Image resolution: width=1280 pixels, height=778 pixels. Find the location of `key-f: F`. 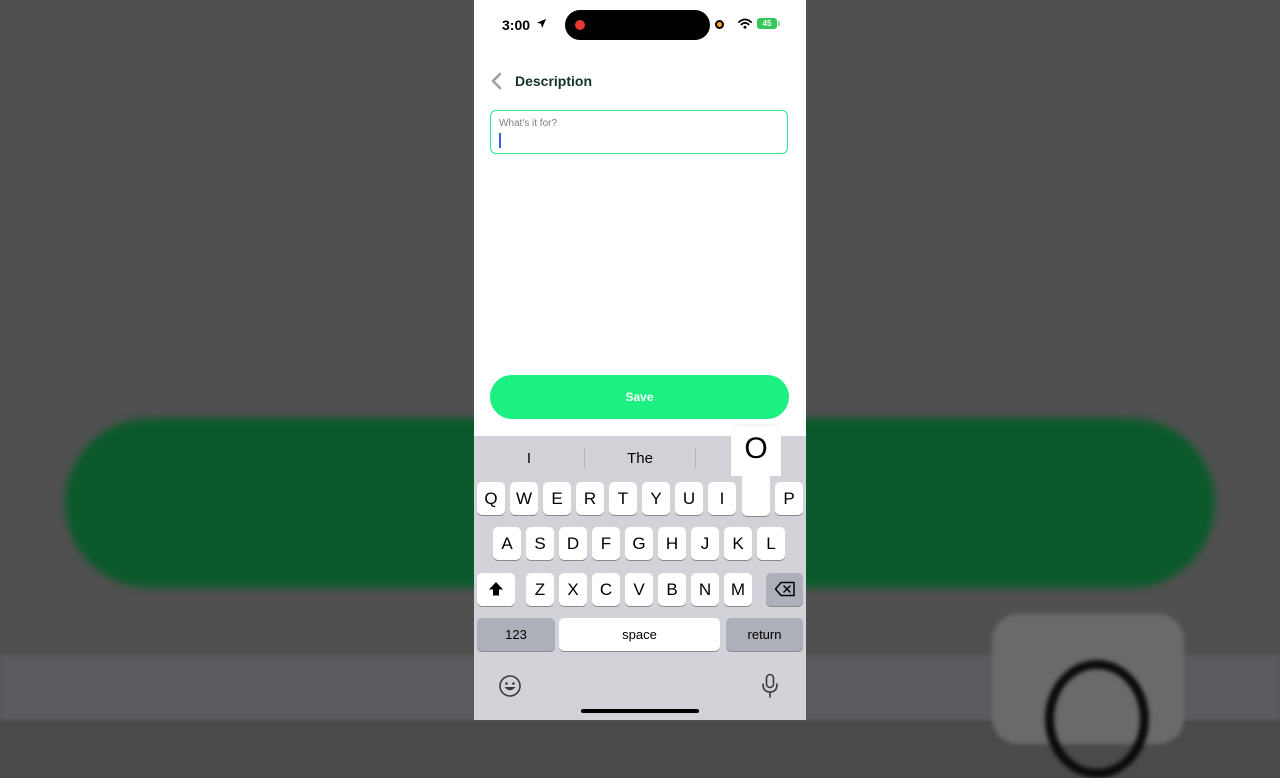

key-f: F is located at coordinates (606, 543).